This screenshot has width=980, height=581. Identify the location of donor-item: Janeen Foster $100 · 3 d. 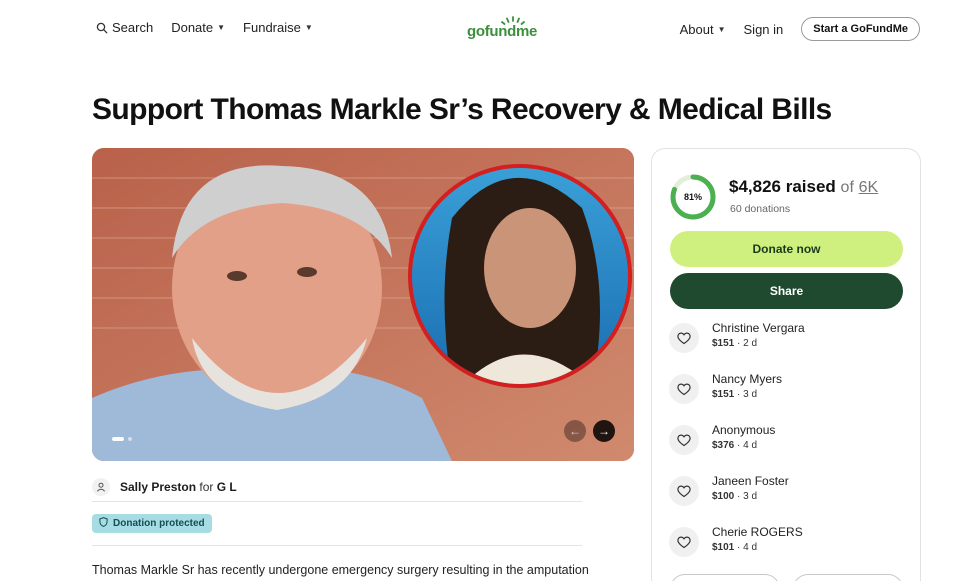
(789, 494).